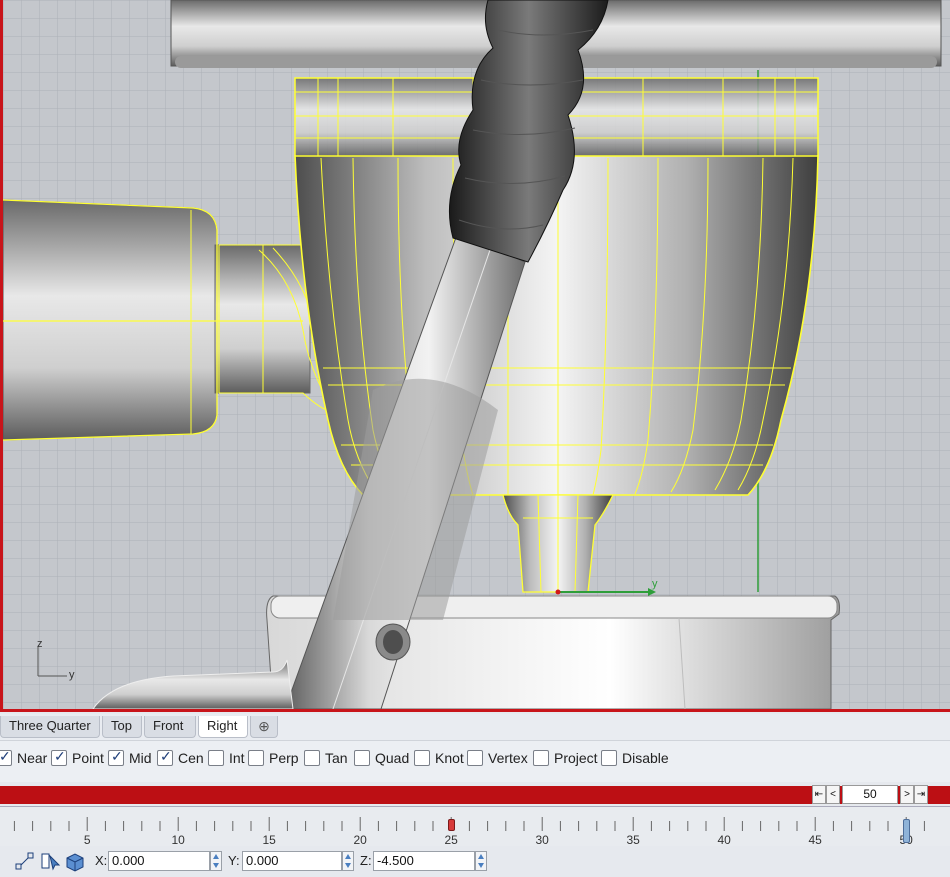 Image resolution: width=950 pixels, height=877 pixels. What do you see at coordinates (87, 840) in the screenshot?
I see `timeline-tick-label: 5` at bounding box center [87, 840].